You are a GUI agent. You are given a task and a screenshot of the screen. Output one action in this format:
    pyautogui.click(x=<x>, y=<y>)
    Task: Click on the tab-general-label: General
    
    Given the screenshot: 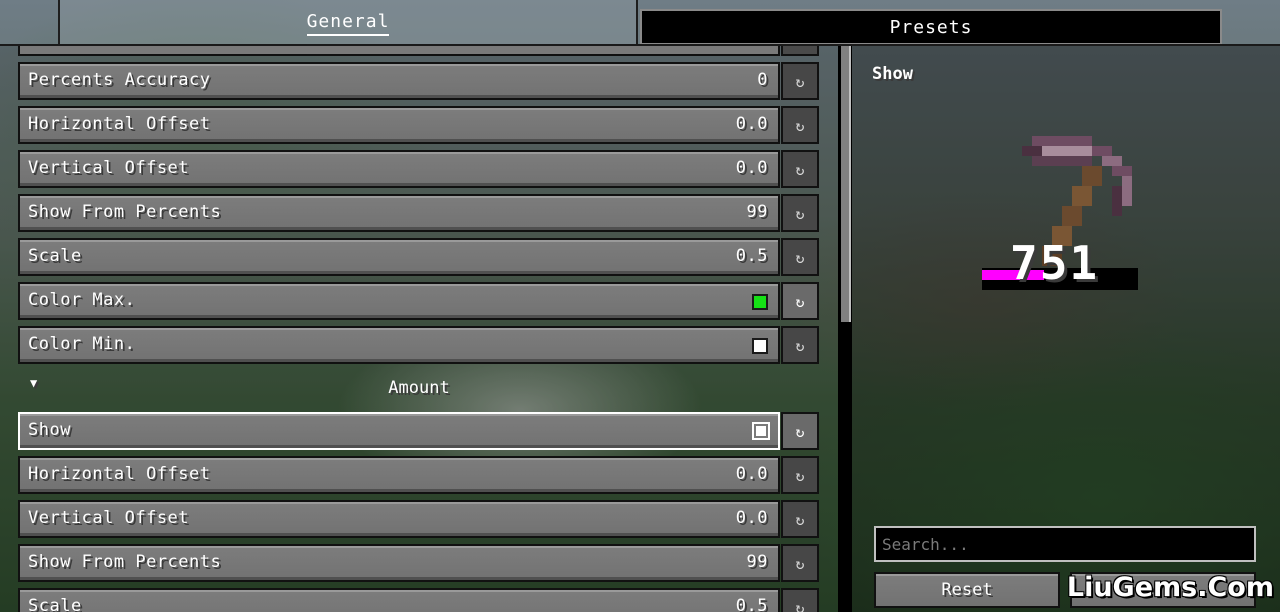 What is the action you would take?
    pyautogui.click(x=348, y=23)
    